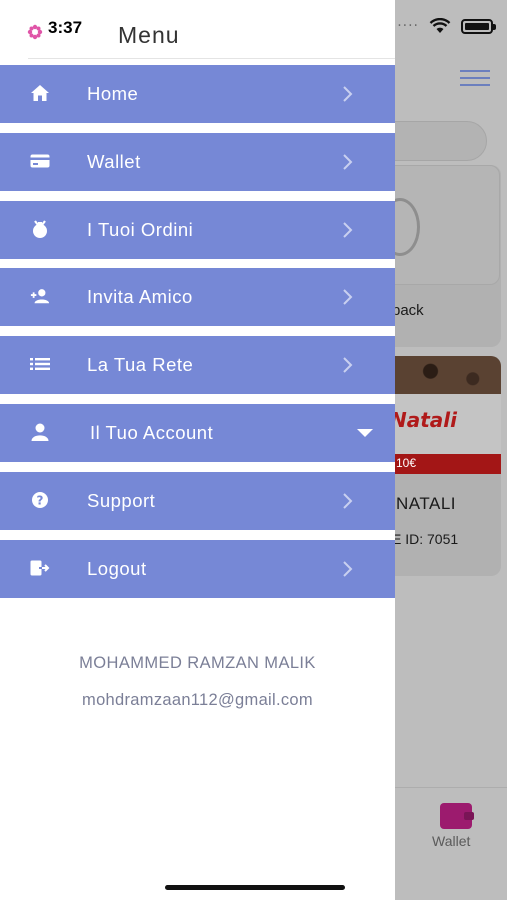 The height and width of the screenshot is (900, 507). Describe the element at coordinates (40, 229) in the screenshot. I see `orders-icon` at that location.